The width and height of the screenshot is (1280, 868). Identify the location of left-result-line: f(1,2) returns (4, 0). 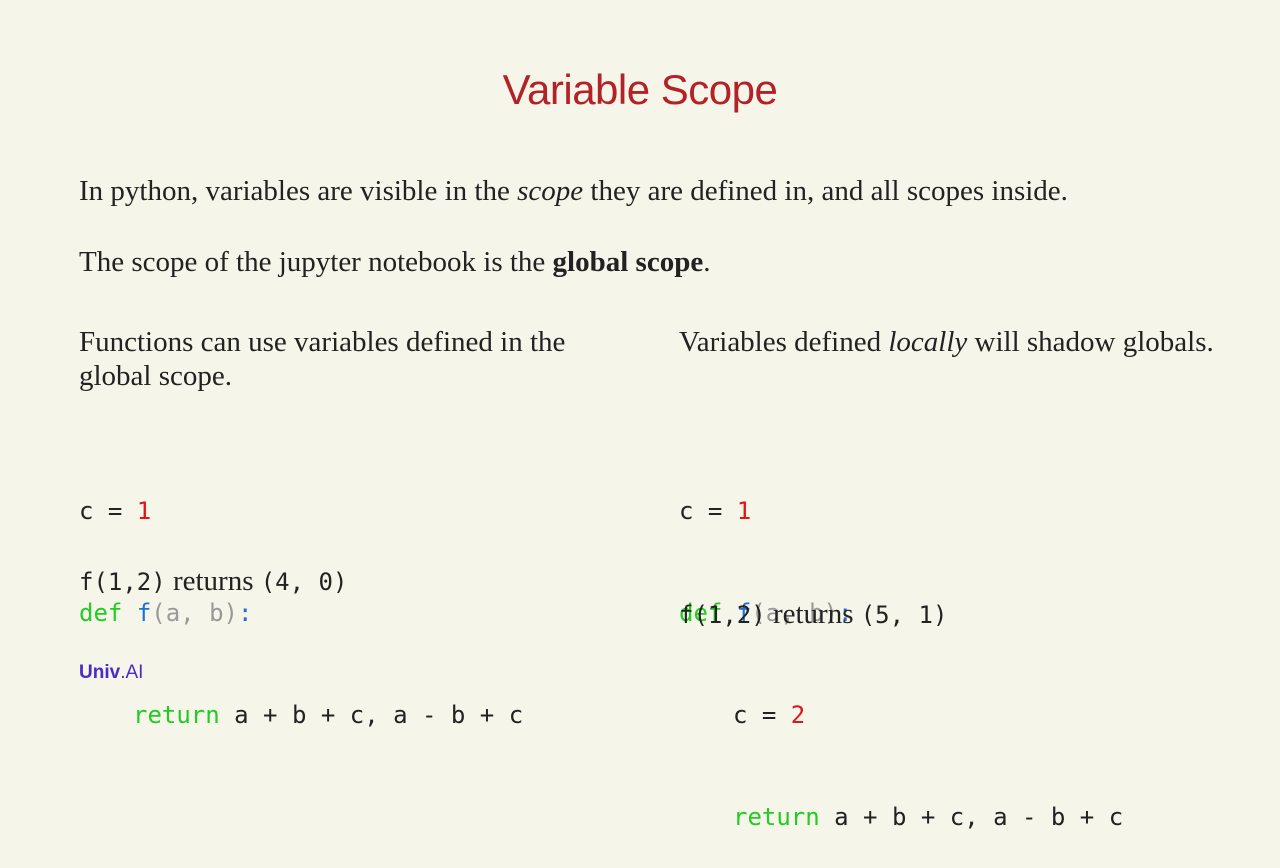
(213, 581).